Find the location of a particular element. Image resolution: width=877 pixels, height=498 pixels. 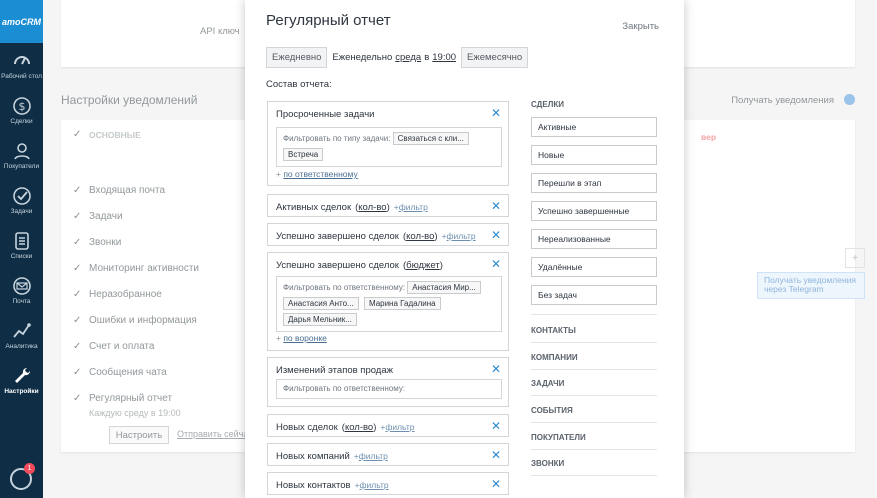

deals-option-no-tasks: Без задач is located at coordinates (594, 295).